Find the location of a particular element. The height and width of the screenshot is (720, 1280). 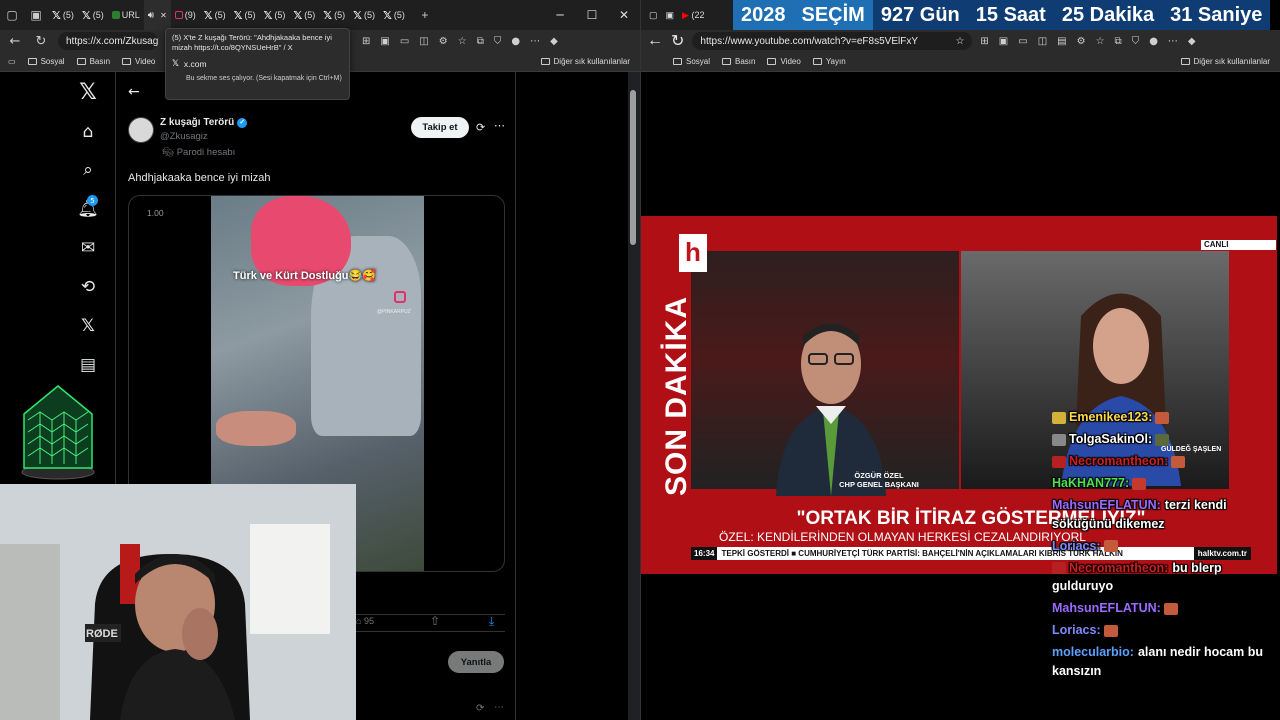

lists-icon: ▤ is located at coordinates (88, 365).